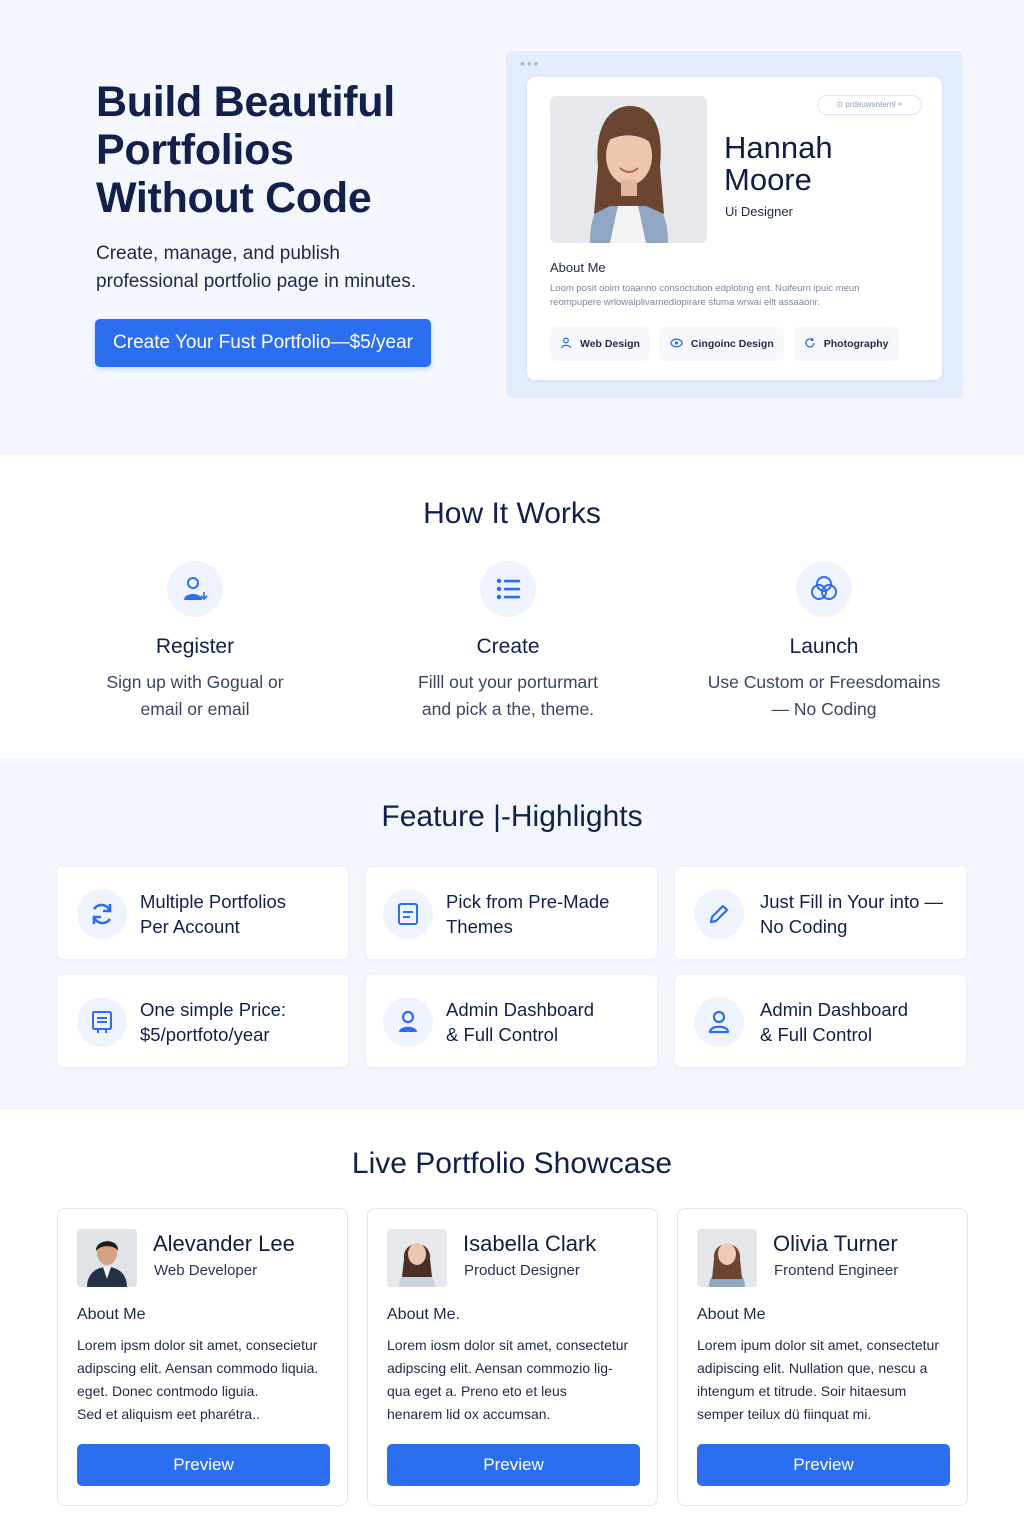 This screenshot has width=1024, height=1536. I want to click on showcase-title: Live Portfolio Showcase, so click(512, 1163).